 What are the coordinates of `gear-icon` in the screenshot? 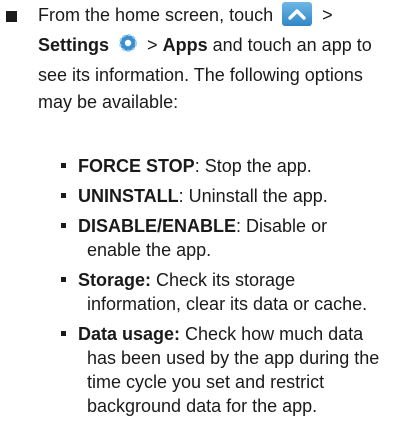 It's located at (128, 43).